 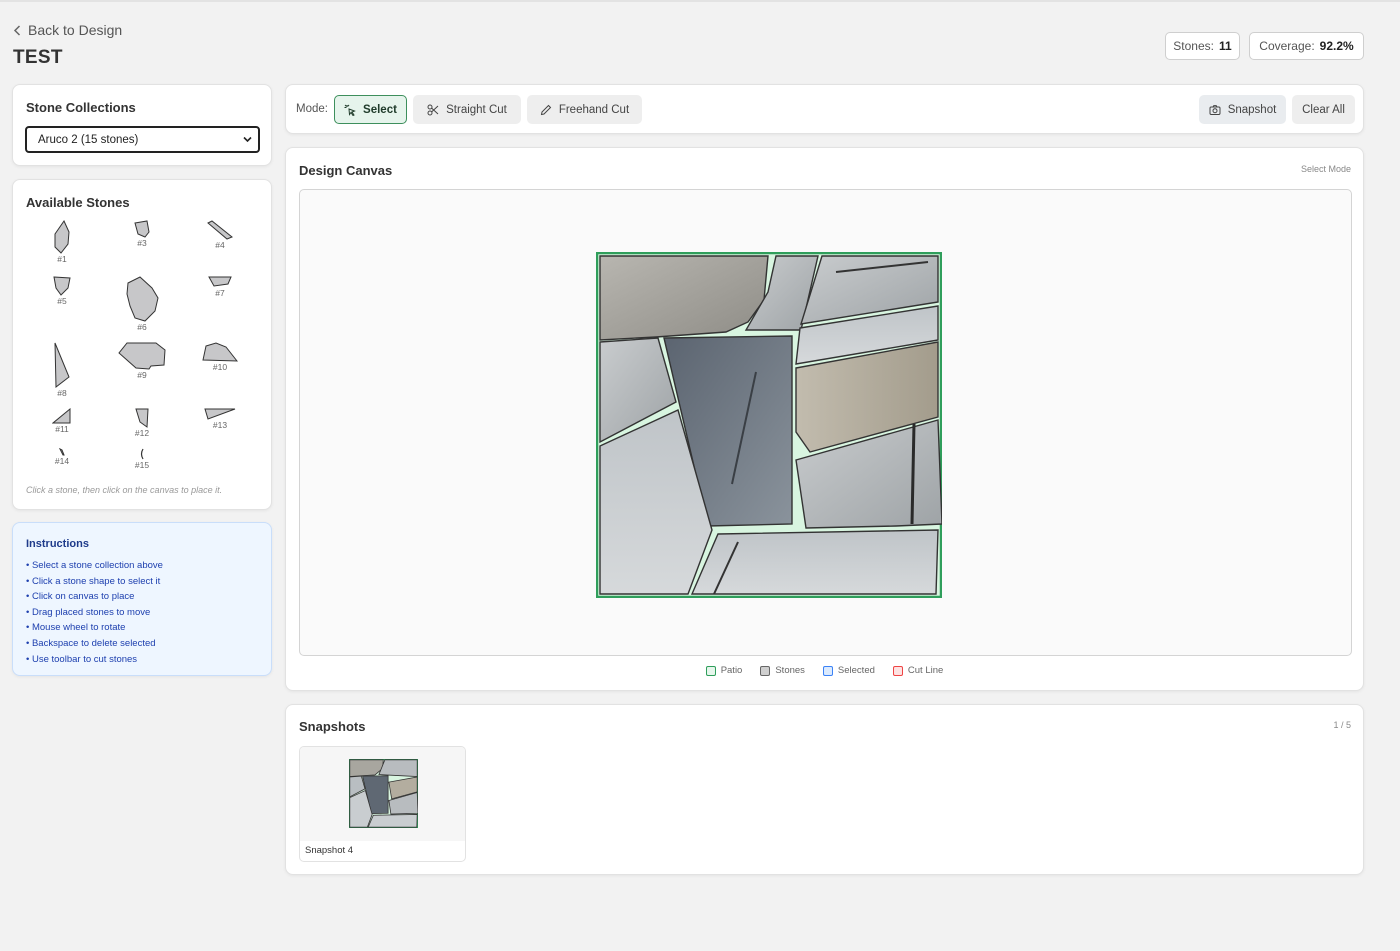 I want to click on freehand-cut-label: Freehand Cut, so click(x=594, y=109).